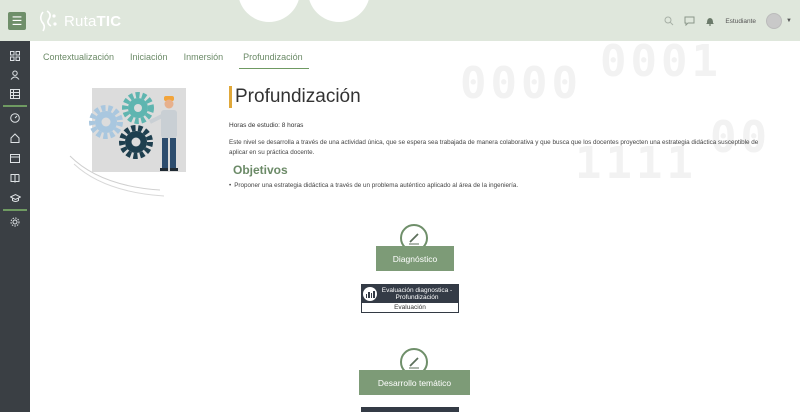 Image resolution: width=800 pixels, height=412 pixels. I want to click on binary-decoration: 0001, so click(661, 61).